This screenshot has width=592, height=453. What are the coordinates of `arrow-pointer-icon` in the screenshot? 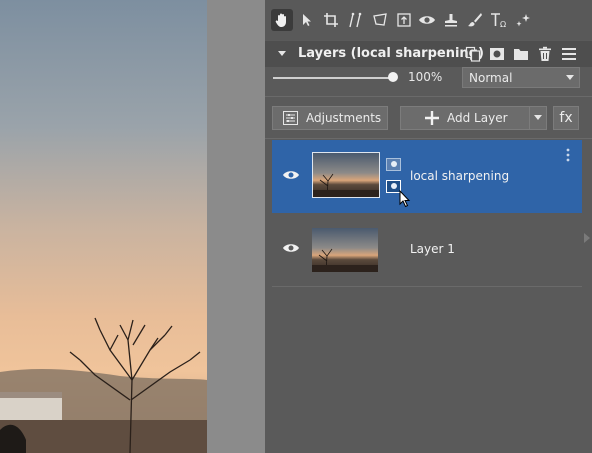 It's located at (307, 20).